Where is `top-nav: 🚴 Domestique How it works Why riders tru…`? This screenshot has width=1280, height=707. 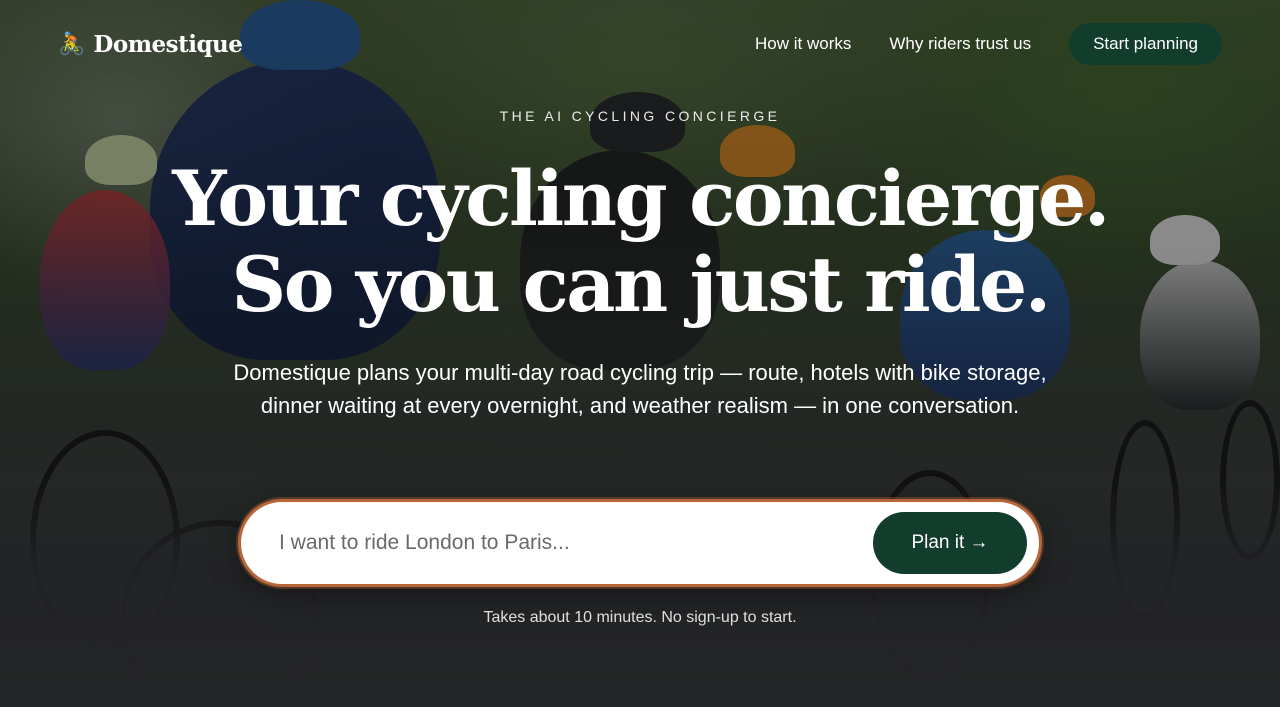
top-nav: 🚴 Domestique How it works Why riders tru… is located at coordinates (640, 44).